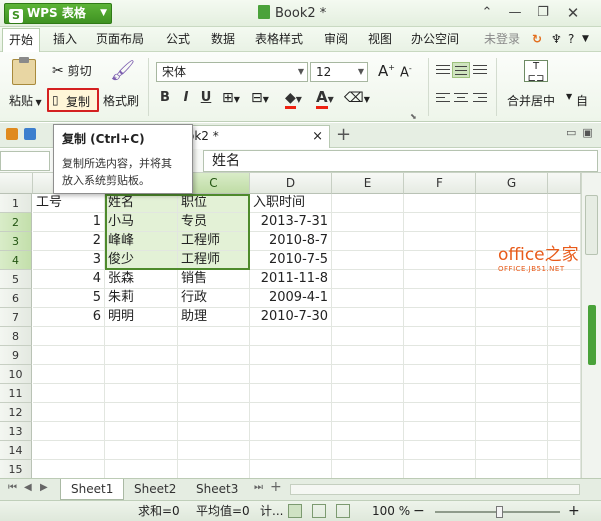  I want to click on tab-menu-icon: ▭▣, so click(582, 132).